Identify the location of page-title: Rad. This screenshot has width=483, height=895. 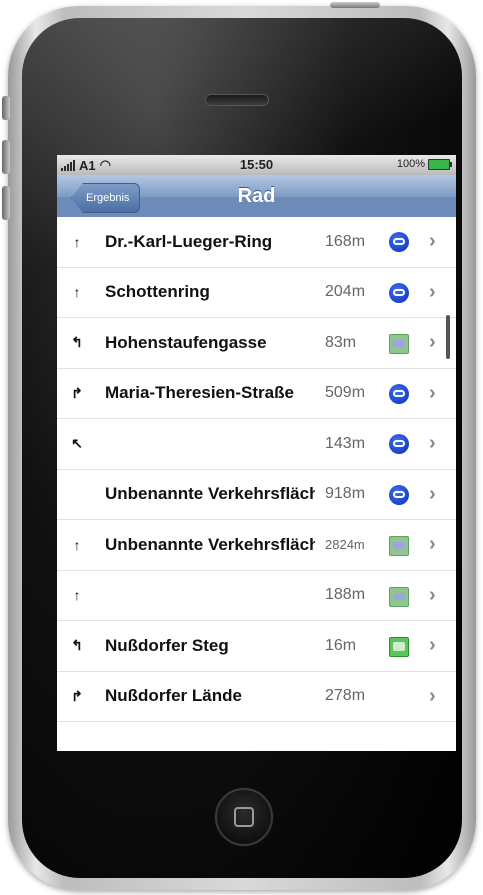
(256, 196).